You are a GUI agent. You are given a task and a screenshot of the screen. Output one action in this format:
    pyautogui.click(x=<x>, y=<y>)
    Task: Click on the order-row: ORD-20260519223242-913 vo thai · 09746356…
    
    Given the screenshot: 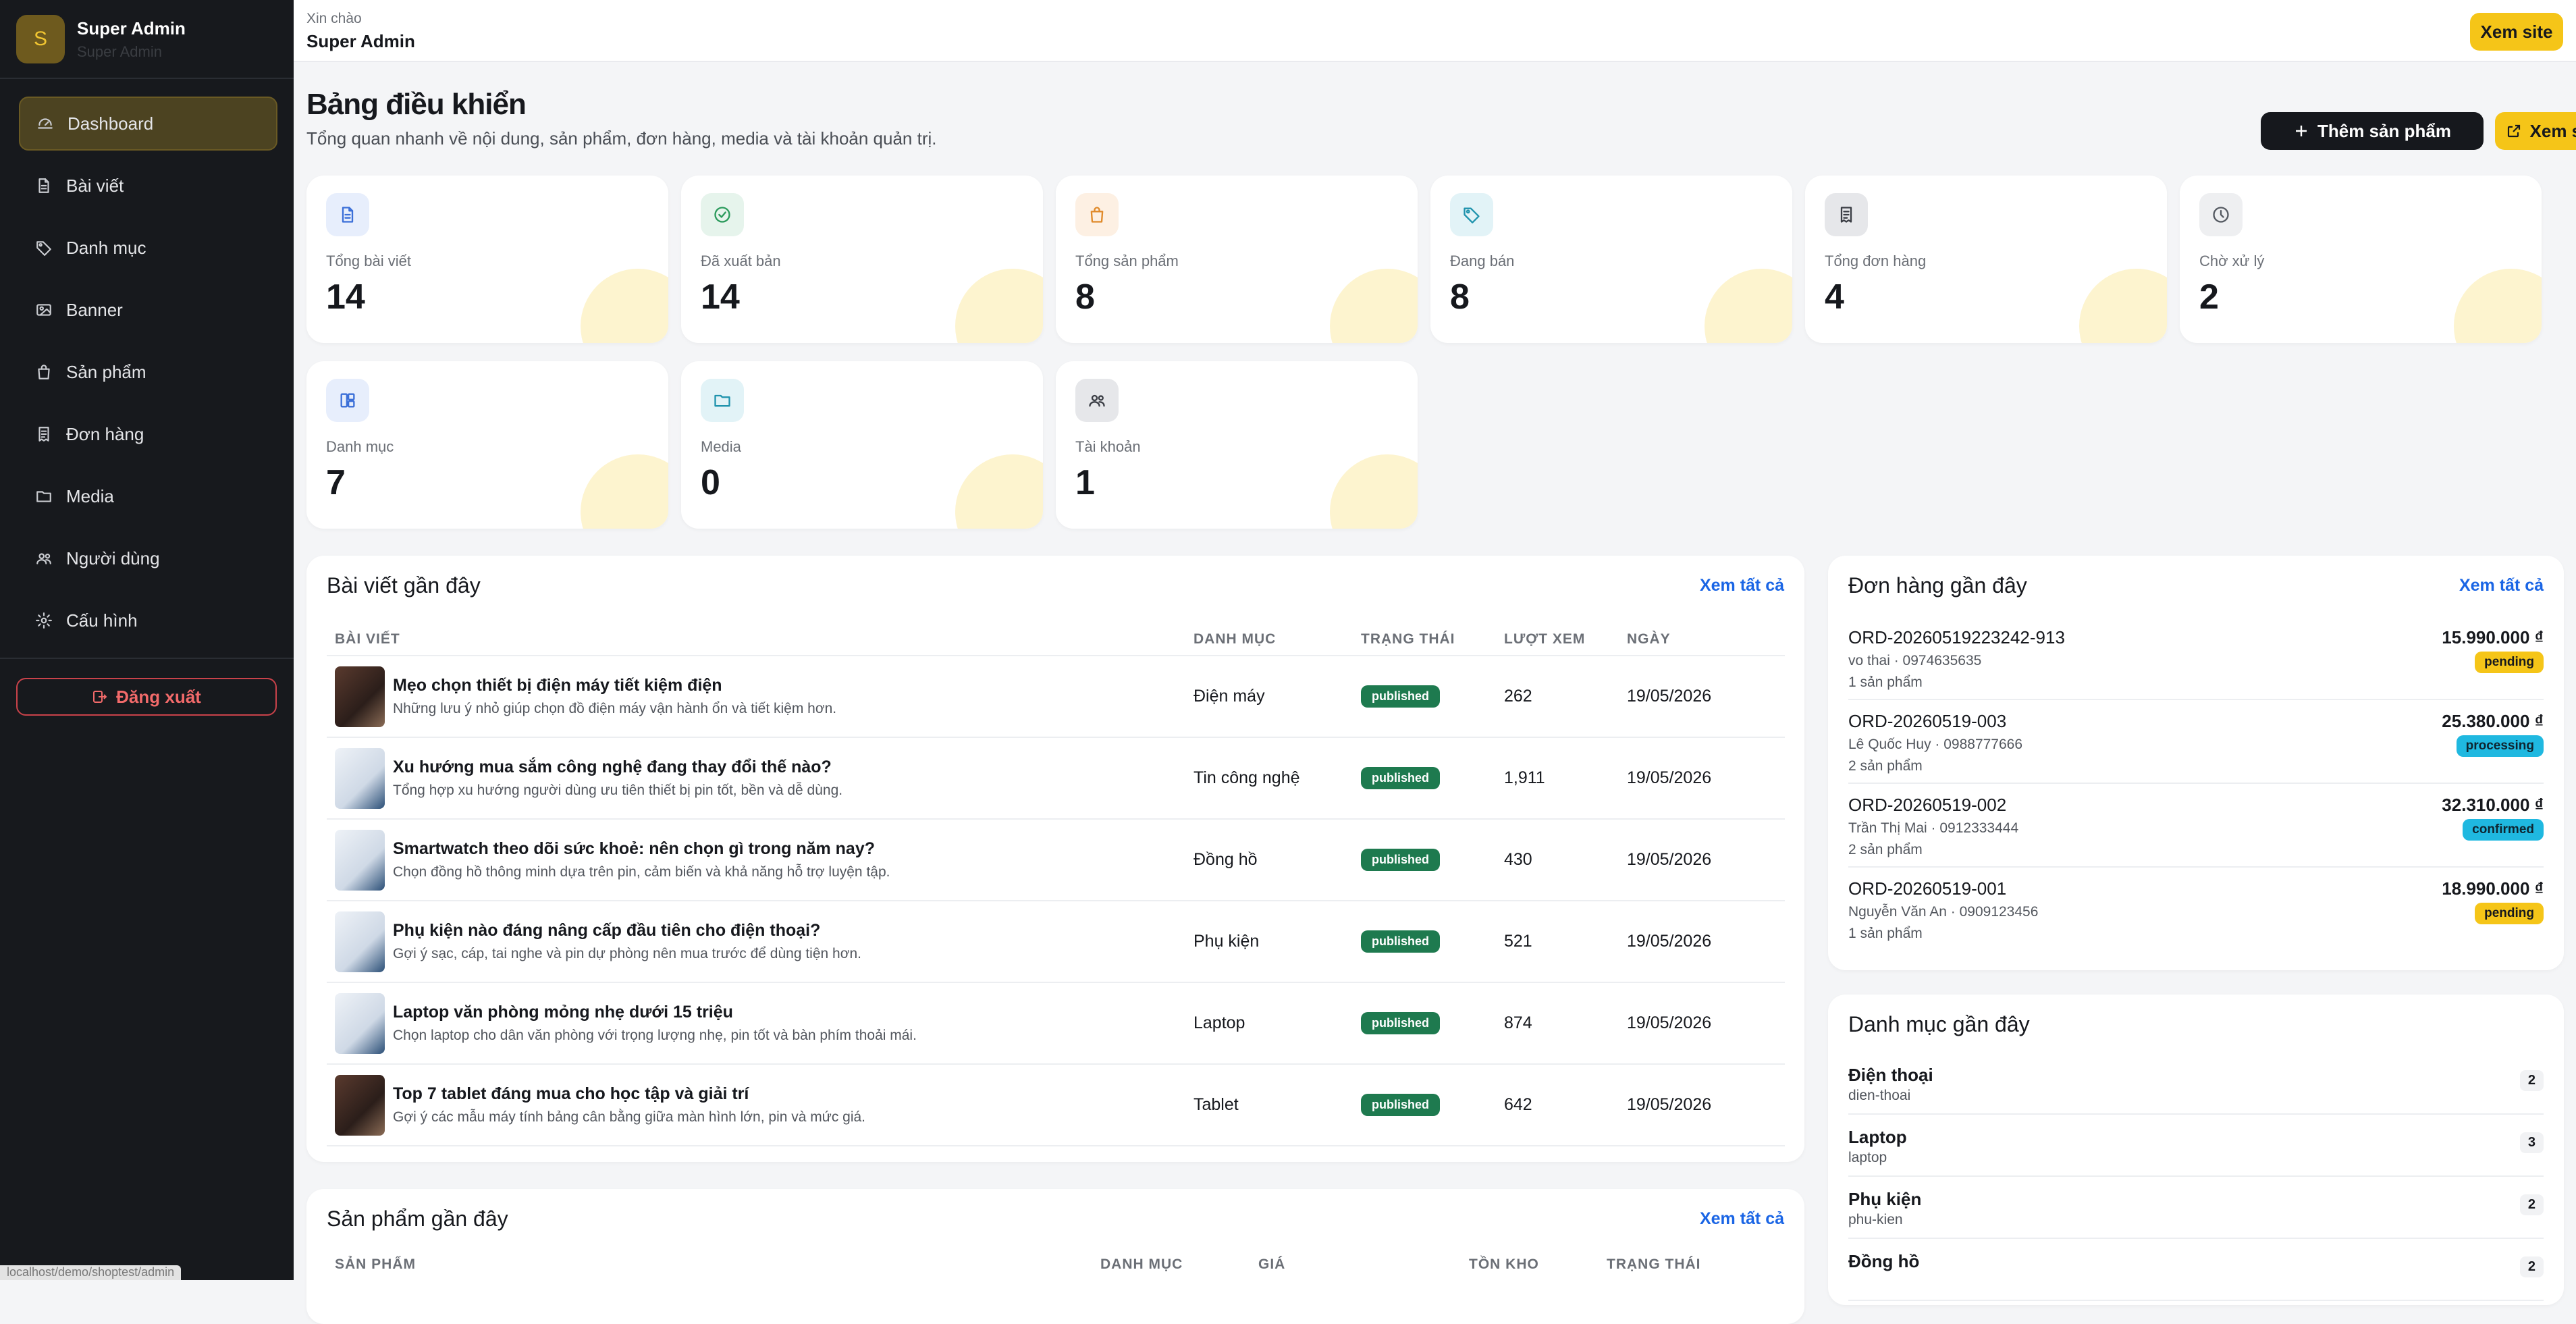 What is the action you would take?
    pyautogui.click(x=2196, y=658)
    